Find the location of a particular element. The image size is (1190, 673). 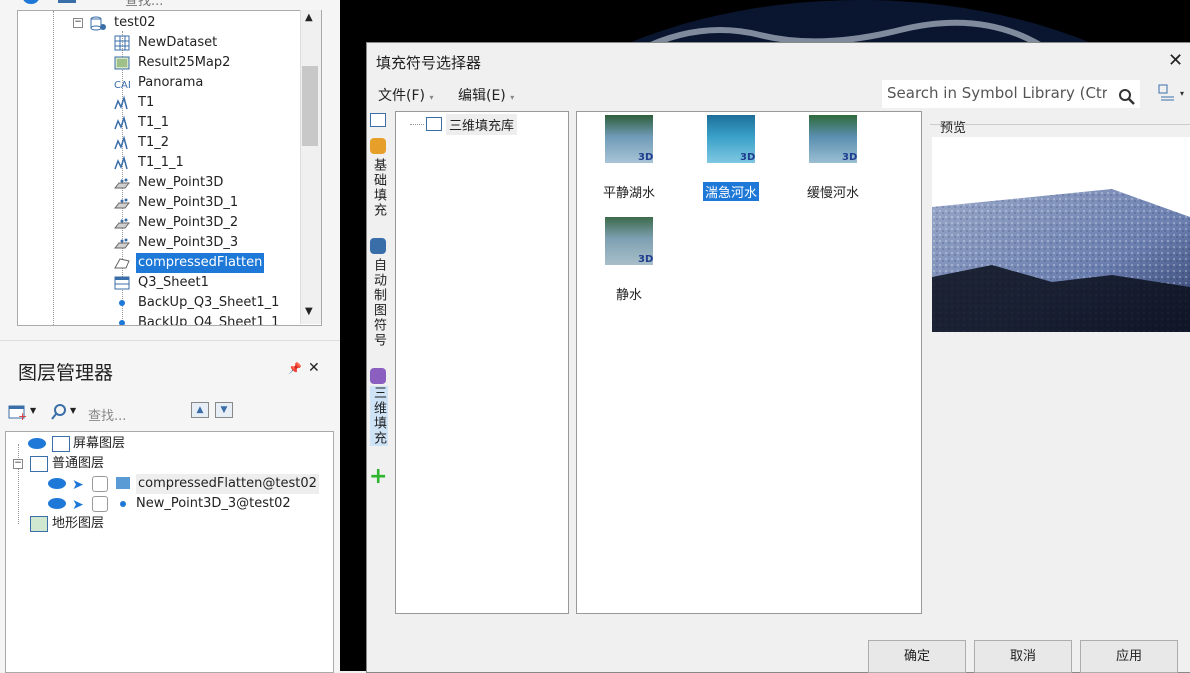

tree-item: Q3_Sheet1 is located at coordinates (168, 283).